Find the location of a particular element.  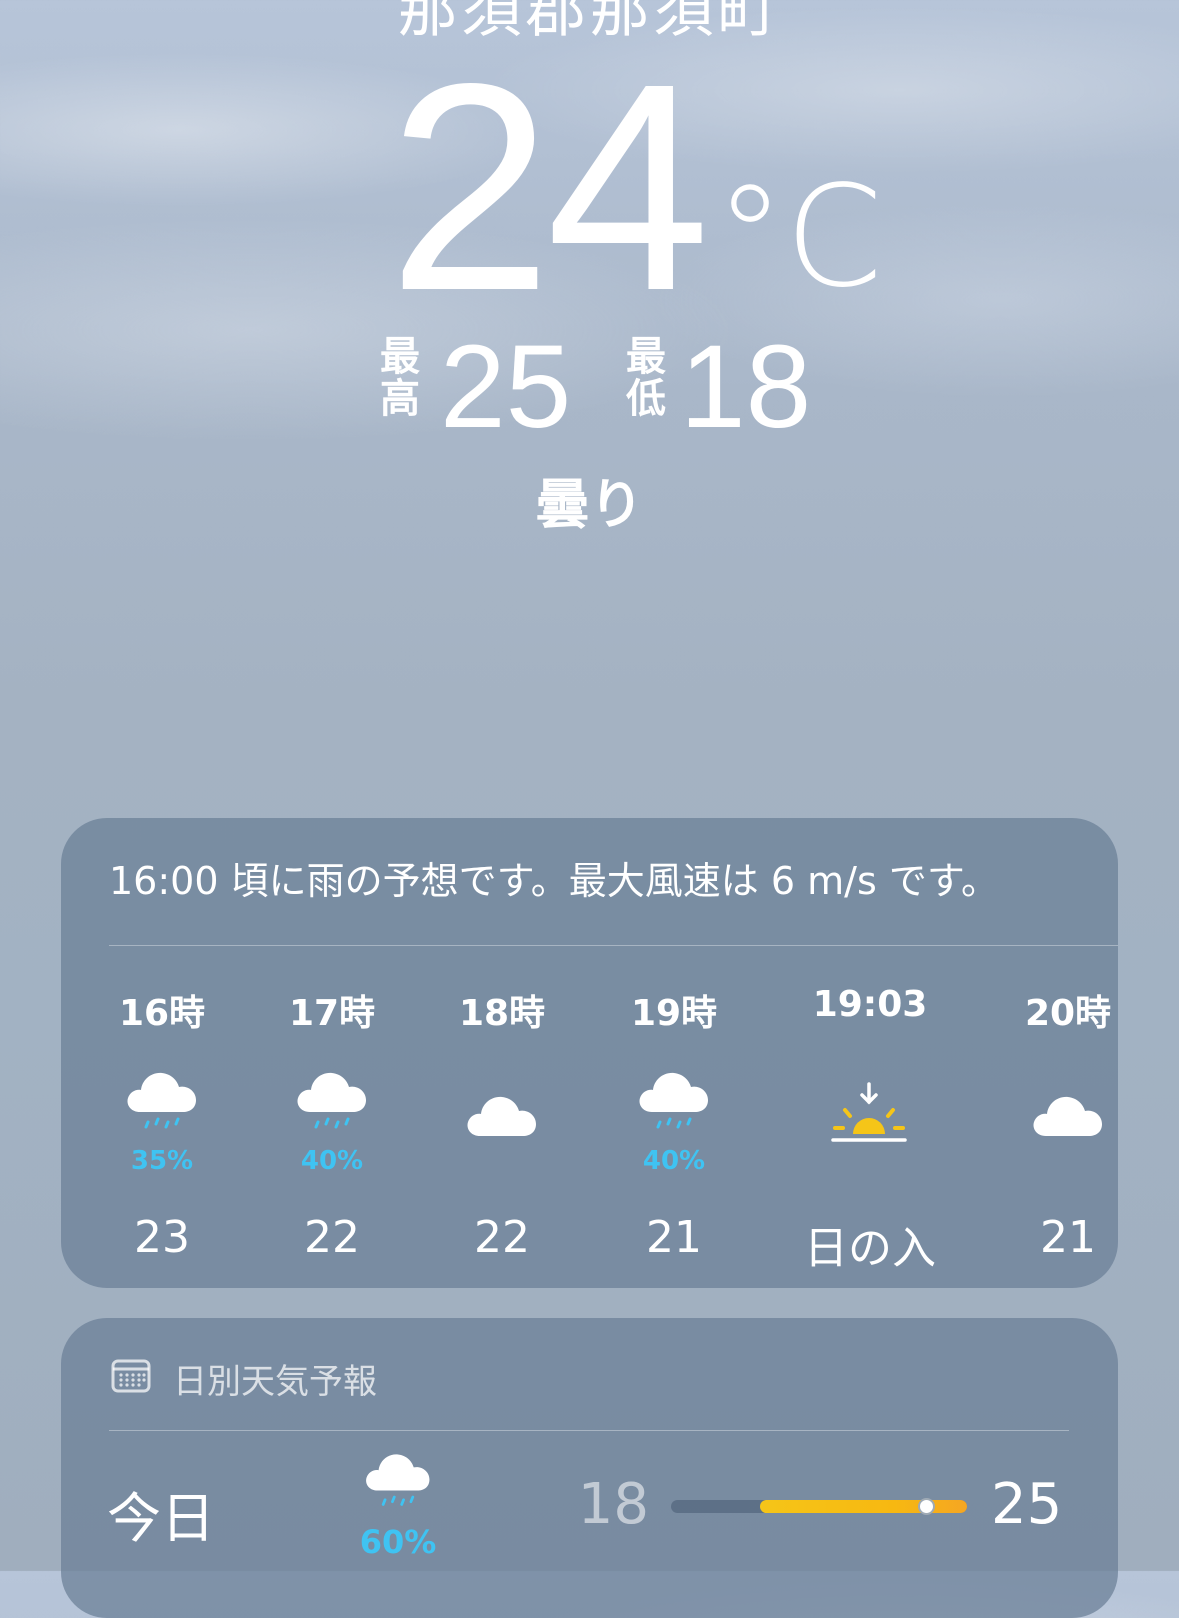

hourly-item: 19時 40% 21 is located at coordinates (674, 1123).